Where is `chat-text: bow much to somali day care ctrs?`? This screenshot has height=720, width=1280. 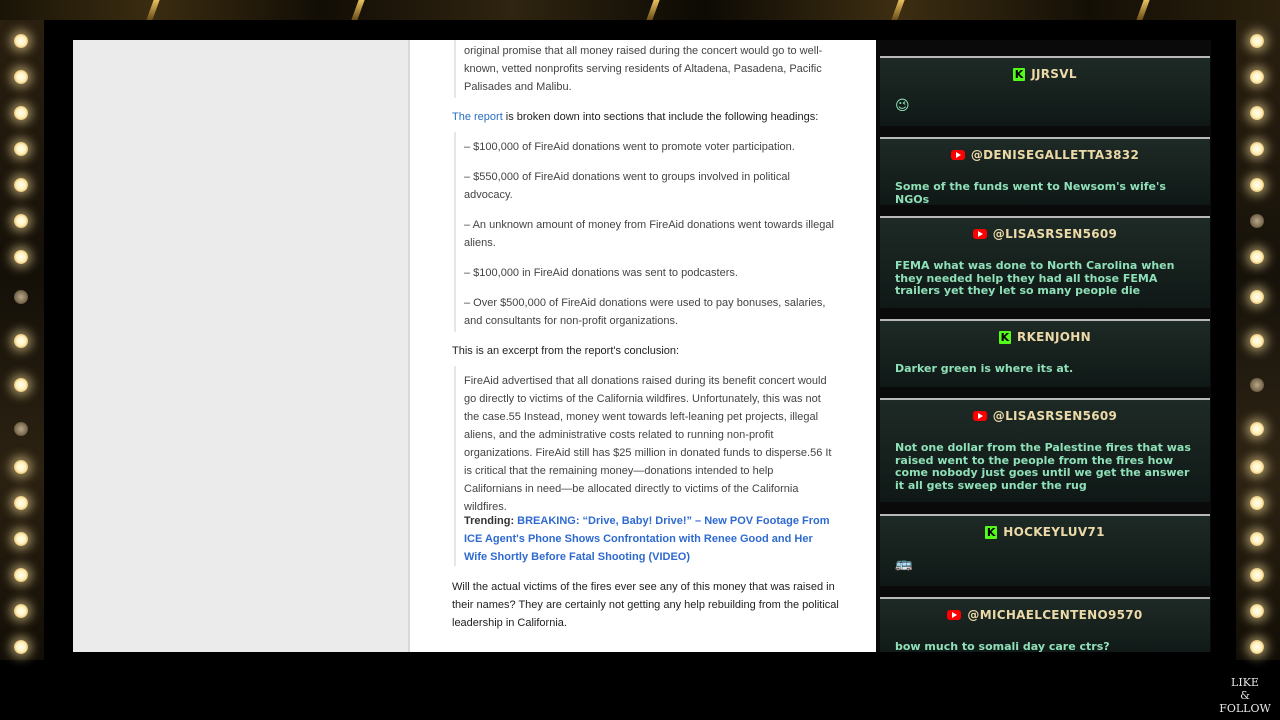
chat-text: bow much to somali day care ctrs? is located at coordinates (1002, 646).